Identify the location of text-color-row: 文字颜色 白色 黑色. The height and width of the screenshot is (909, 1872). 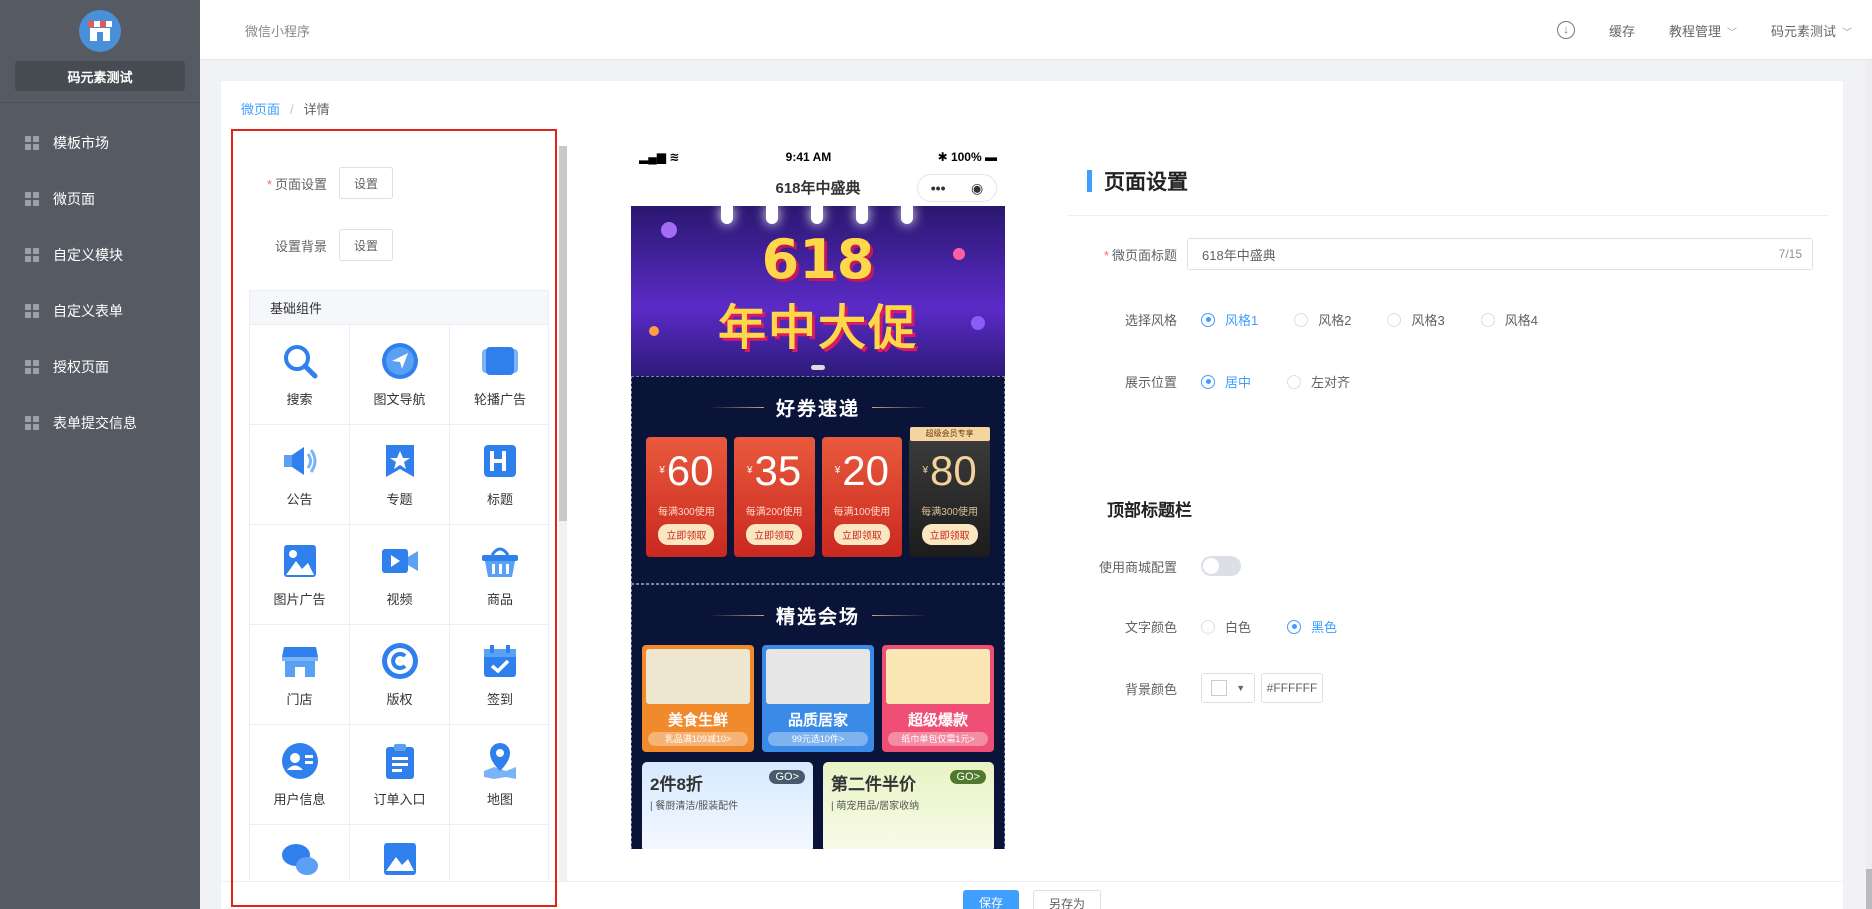
(1213, 626).